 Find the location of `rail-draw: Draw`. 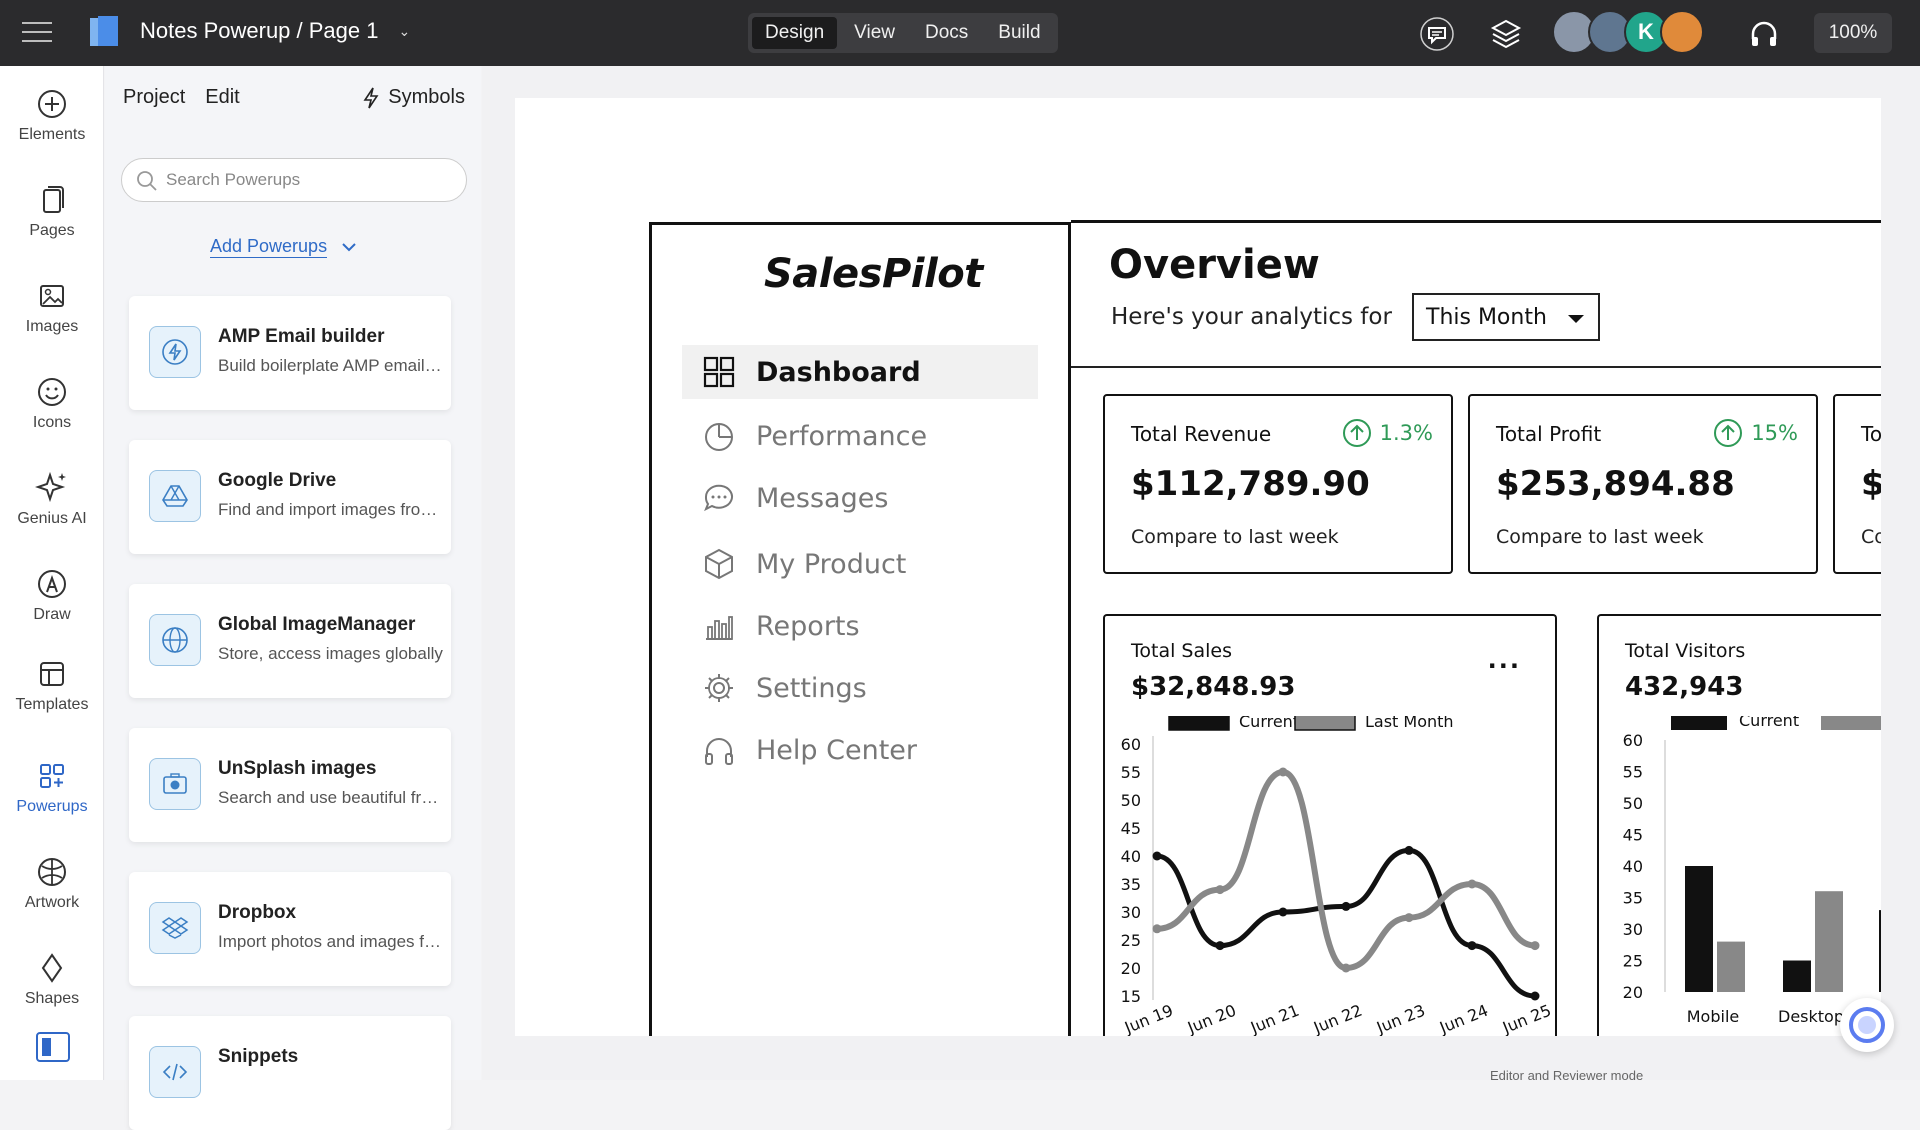

rail-draw: Draw is located at coordinates (52, 596).